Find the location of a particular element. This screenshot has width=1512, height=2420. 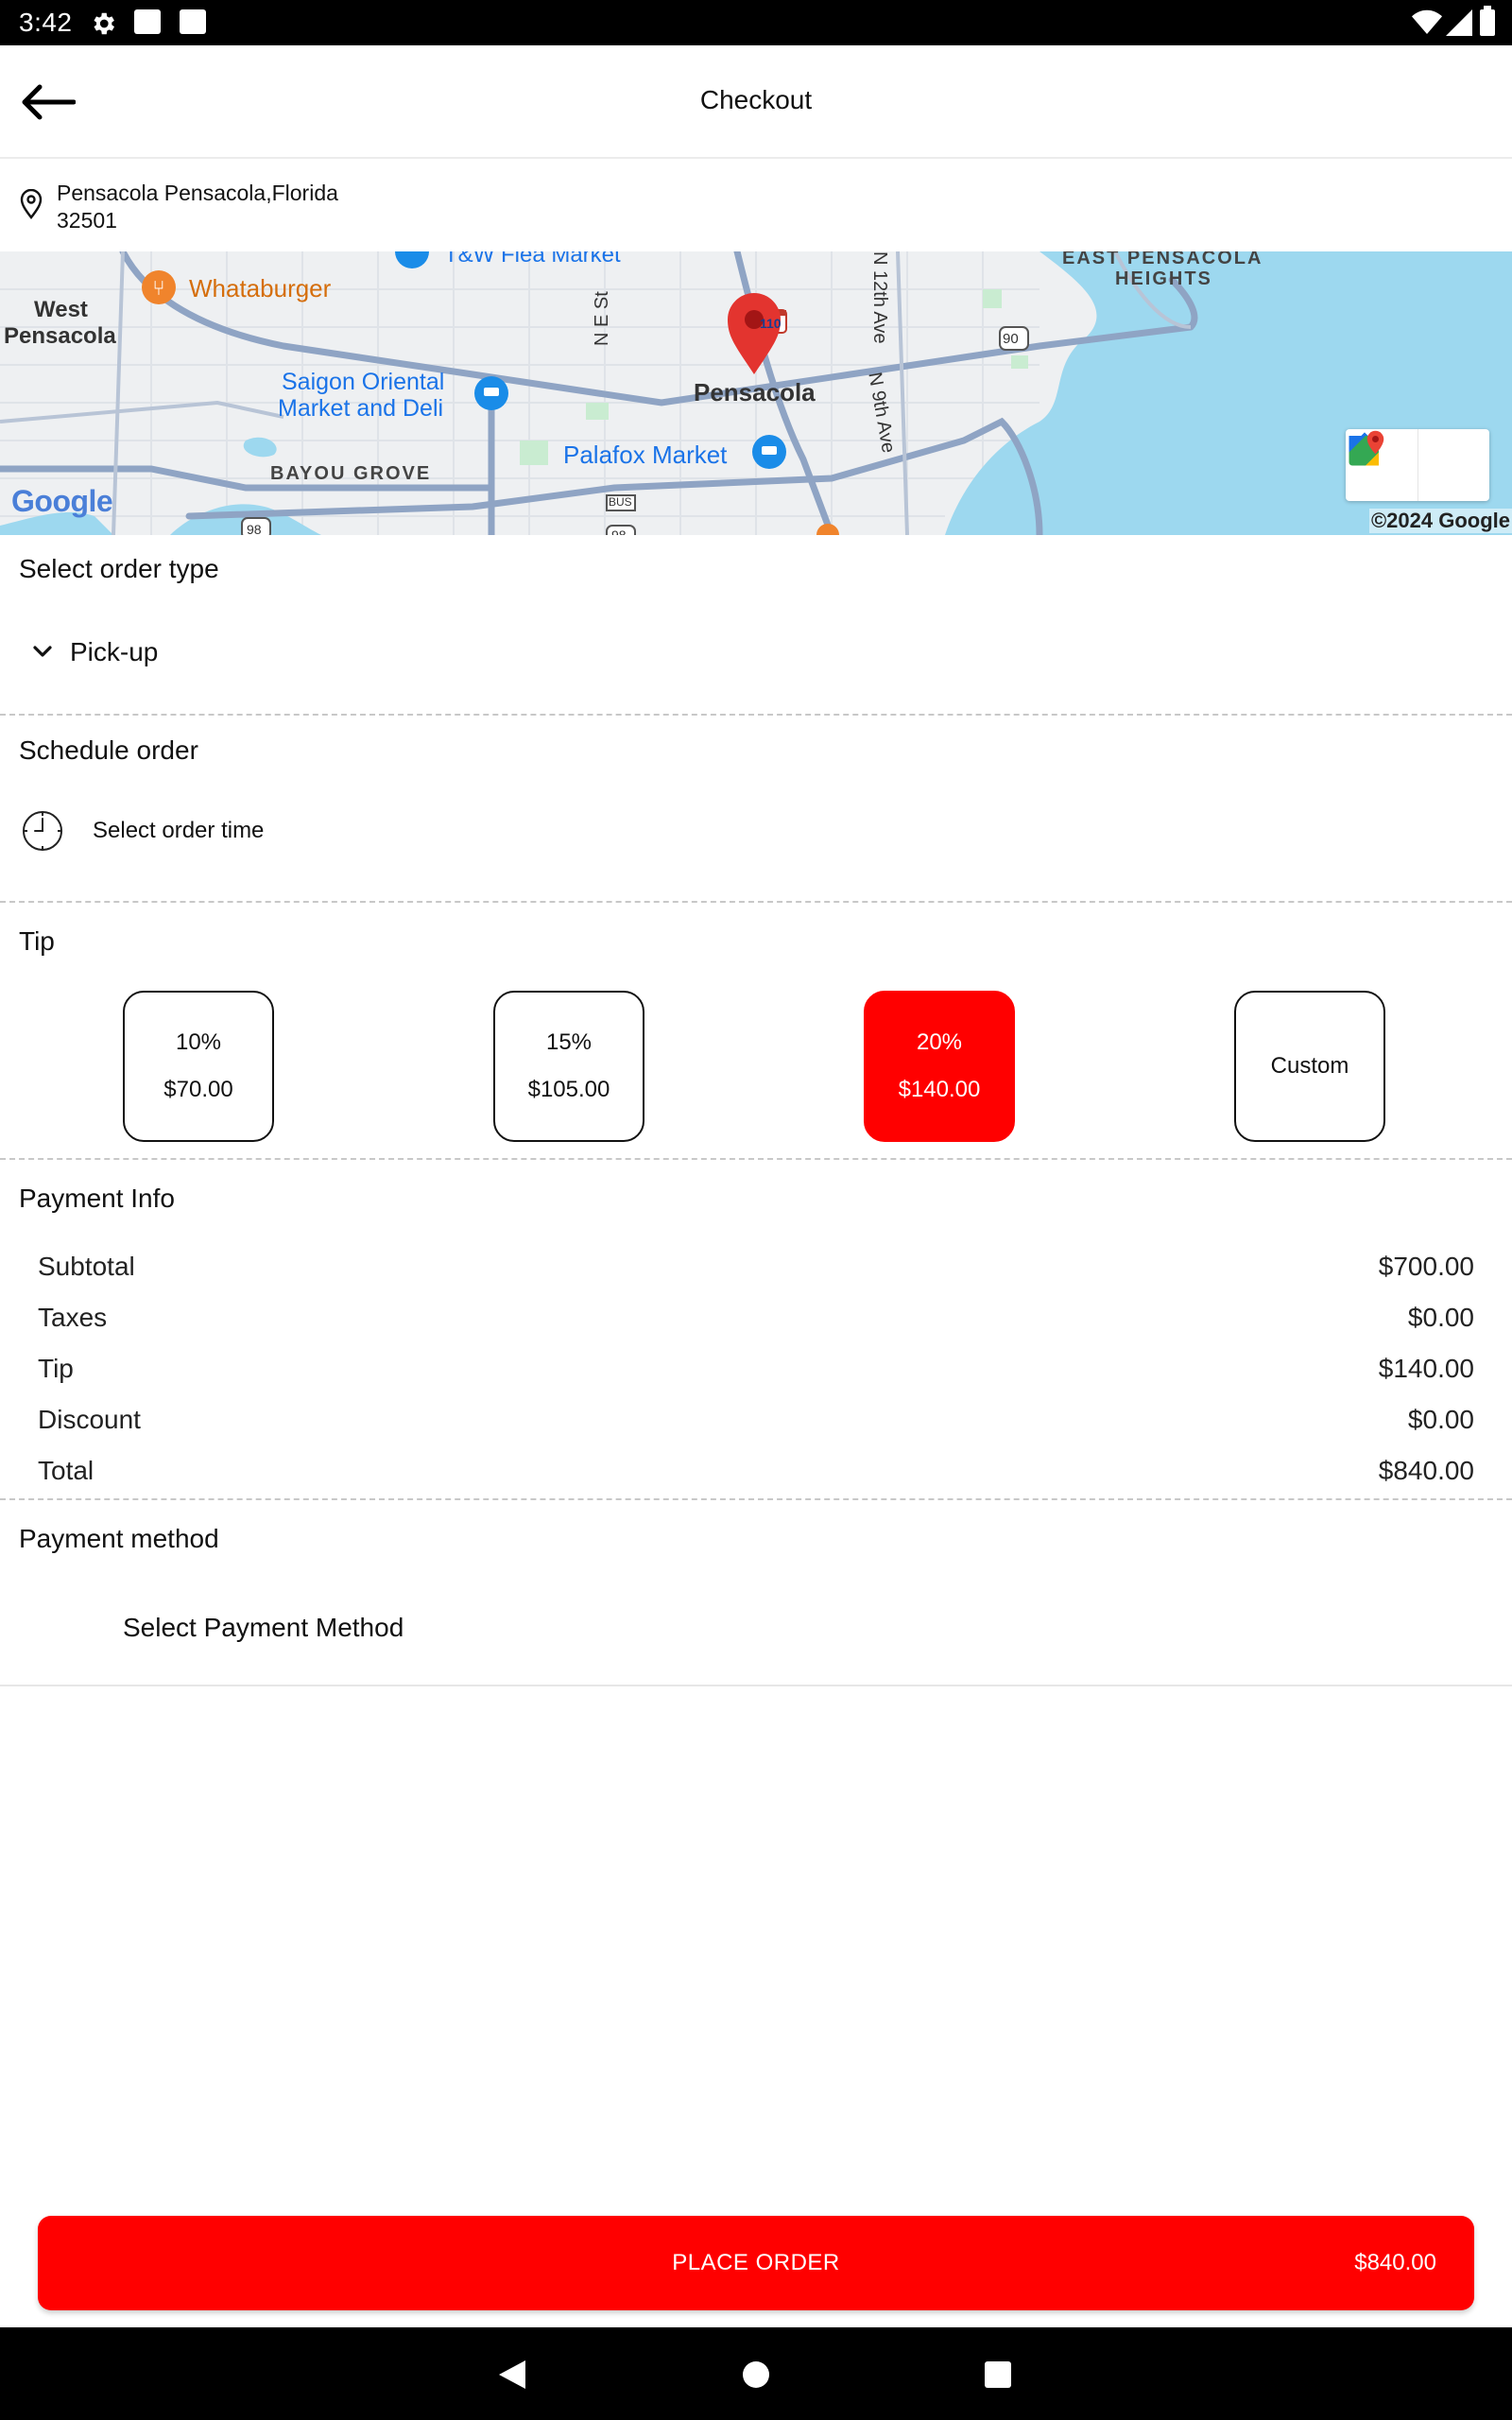

payment-row-value: $840.00 is located at coordinates (1426, 1470).